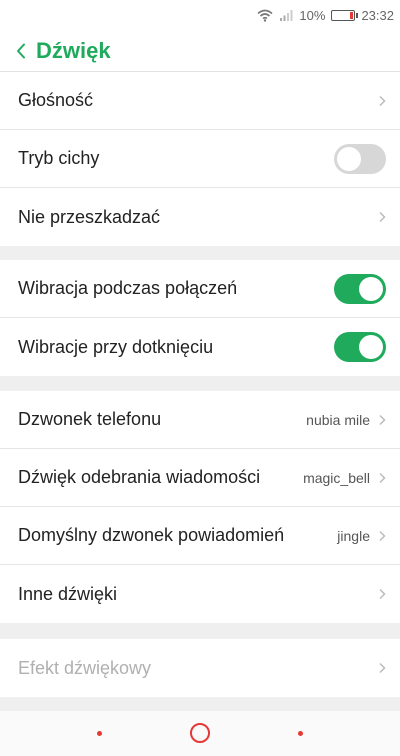 The height and width of the screenshot is (756, 400). I want to click on clock: 23:32, so click(377, 15).